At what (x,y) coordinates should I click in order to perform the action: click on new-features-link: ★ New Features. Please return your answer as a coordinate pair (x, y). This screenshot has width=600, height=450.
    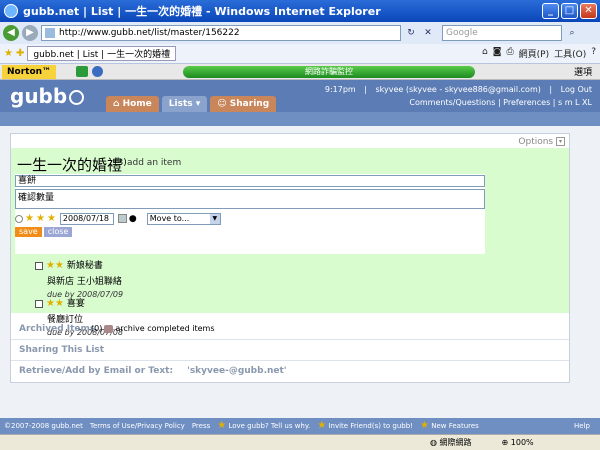
    Looking at the image, I should click on (449, 426).